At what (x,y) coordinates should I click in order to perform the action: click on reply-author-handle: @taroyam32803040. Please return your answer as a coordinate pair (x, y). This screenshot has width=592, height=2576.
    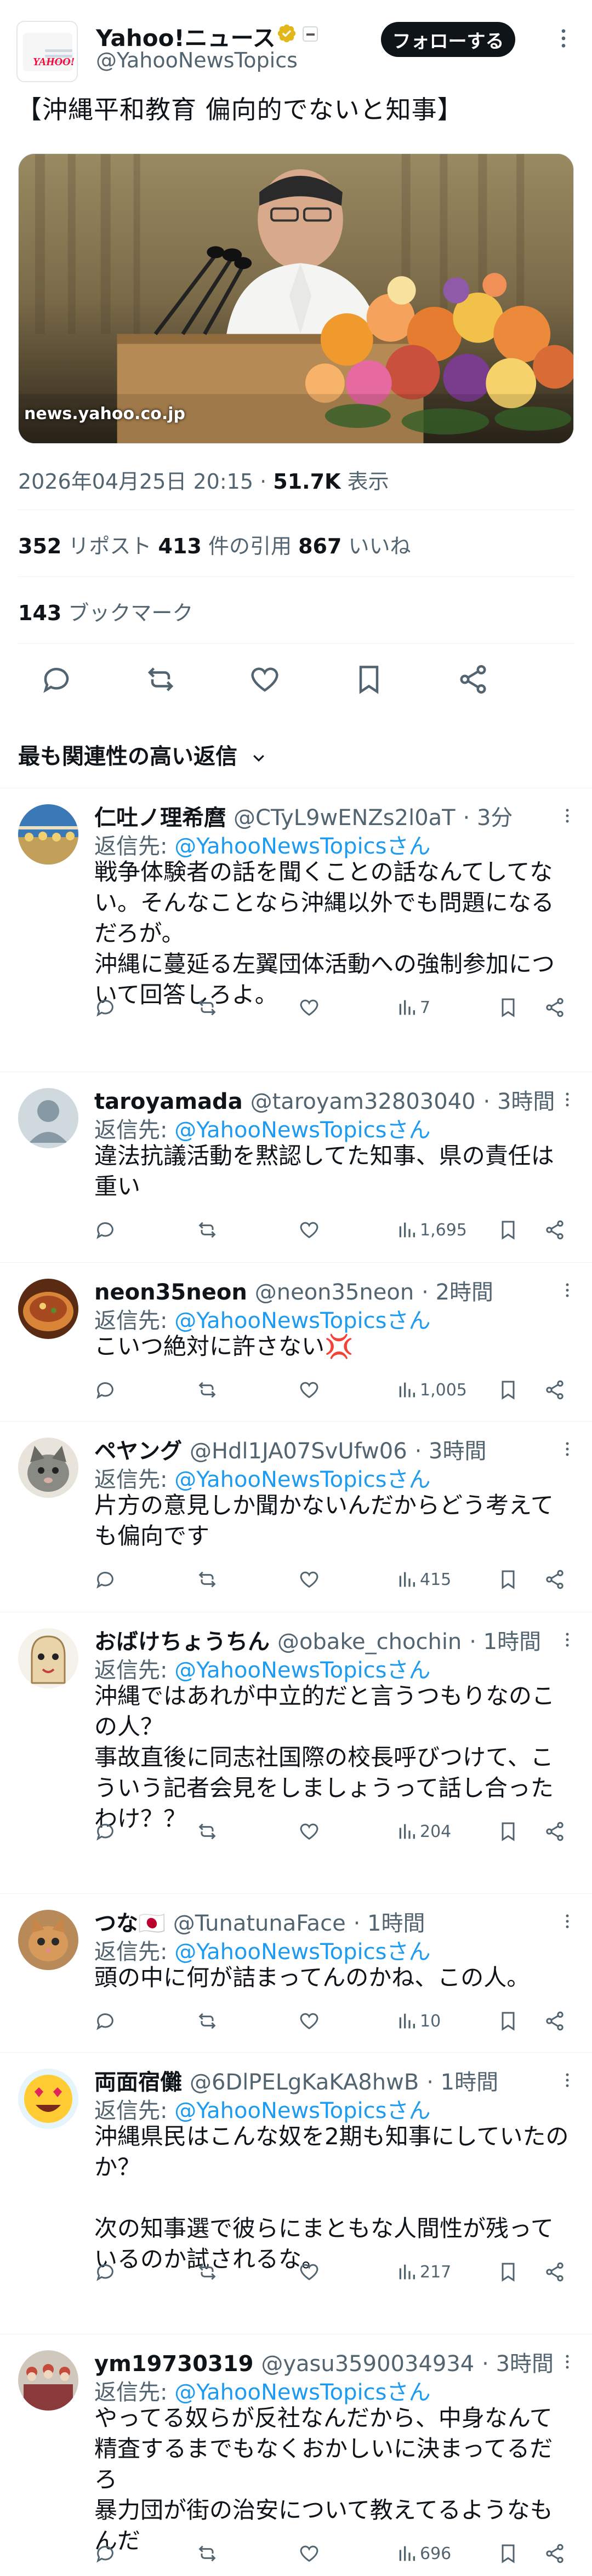
    Looking at the image, I should click on (363, 1101).